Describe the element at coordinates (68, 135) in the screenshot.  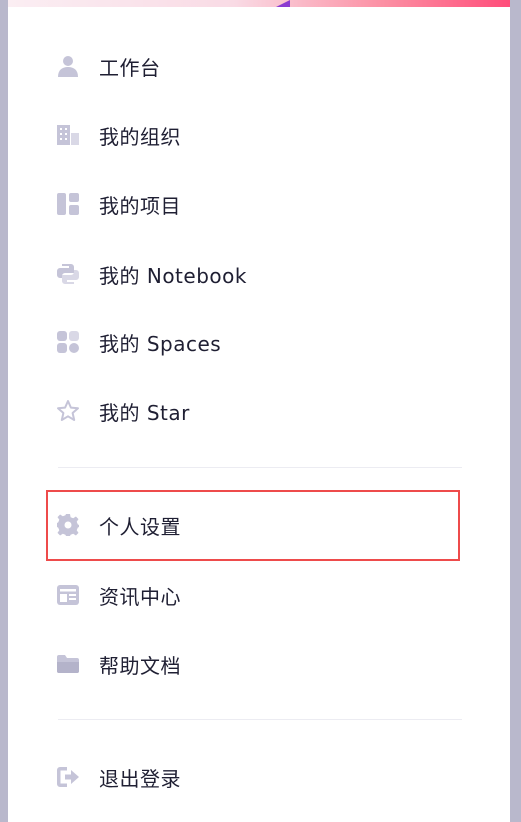
I see `building-icon` at that location.